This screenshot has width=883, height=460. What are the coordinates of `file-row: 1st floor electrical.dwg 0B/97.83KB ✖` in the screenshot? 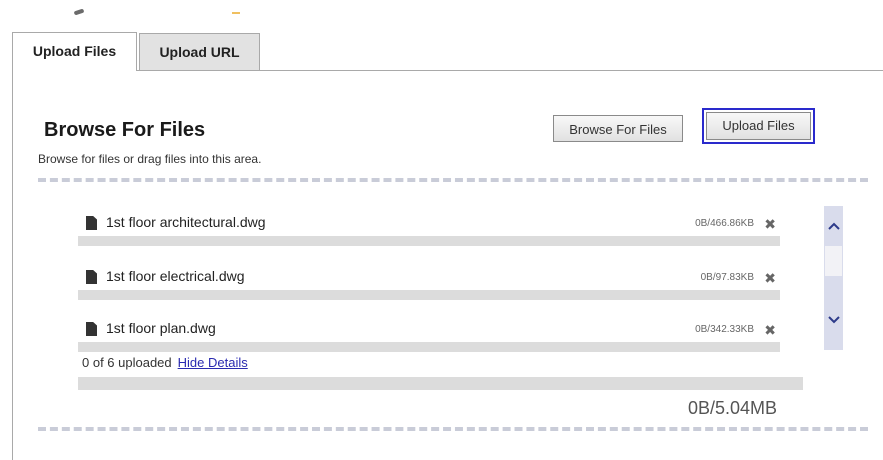 It's located at (429, 284).